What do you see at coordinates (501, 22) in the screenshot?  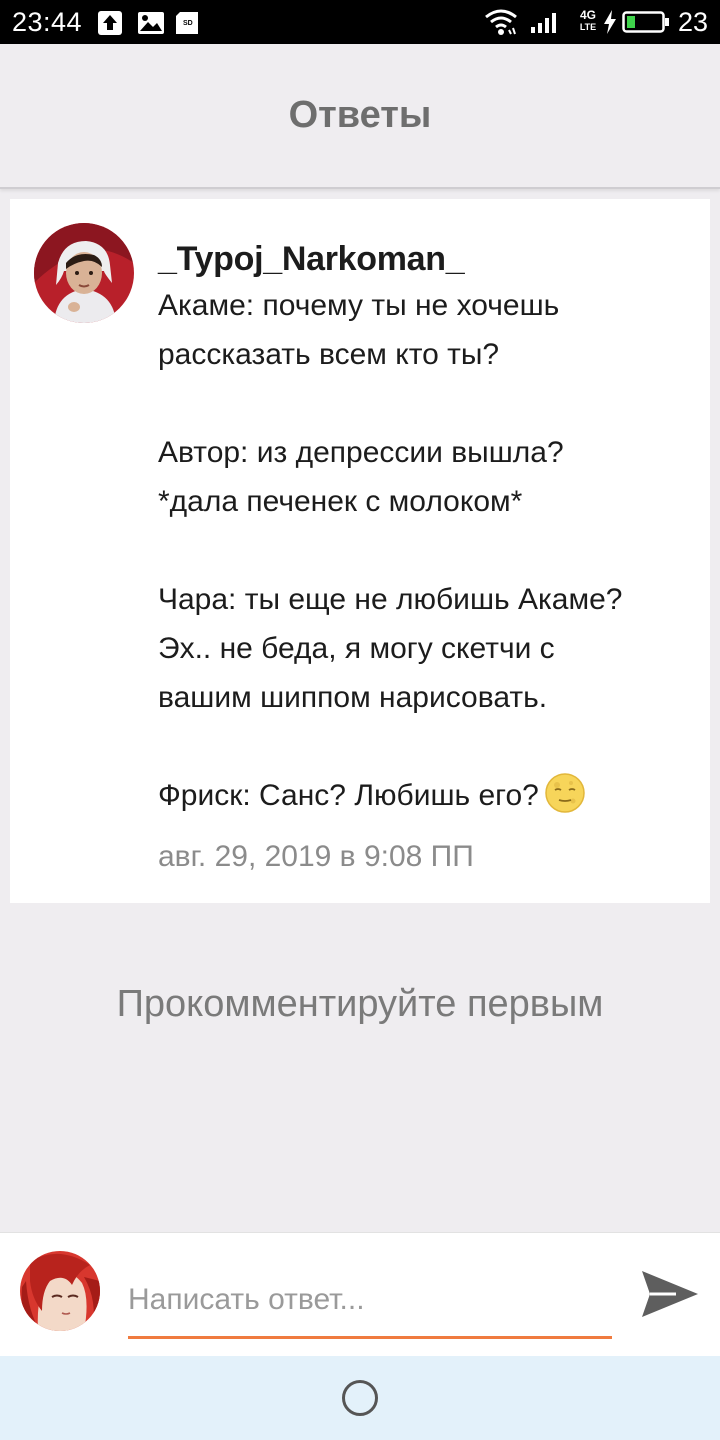 I see `wifi-icon` at bounding box center [501, 22].